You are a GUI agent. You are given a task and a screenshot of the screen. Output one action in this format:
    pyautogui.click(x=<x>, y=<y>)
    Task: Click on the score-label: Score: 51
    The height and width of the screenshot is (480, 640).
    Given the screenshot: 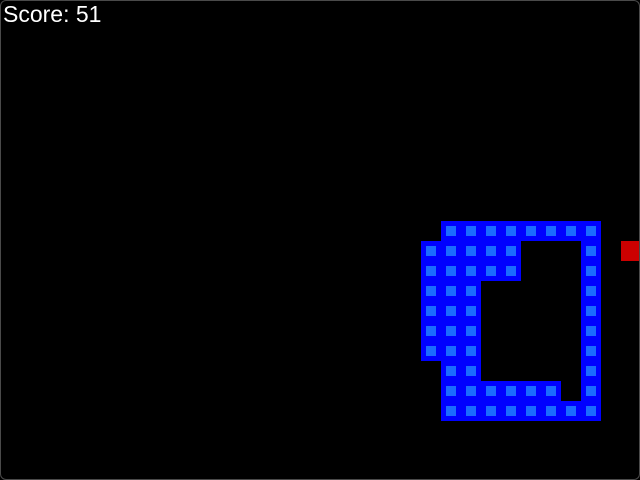 What is the action you would take?
    pyautogui.click(x=52, y=14)
    